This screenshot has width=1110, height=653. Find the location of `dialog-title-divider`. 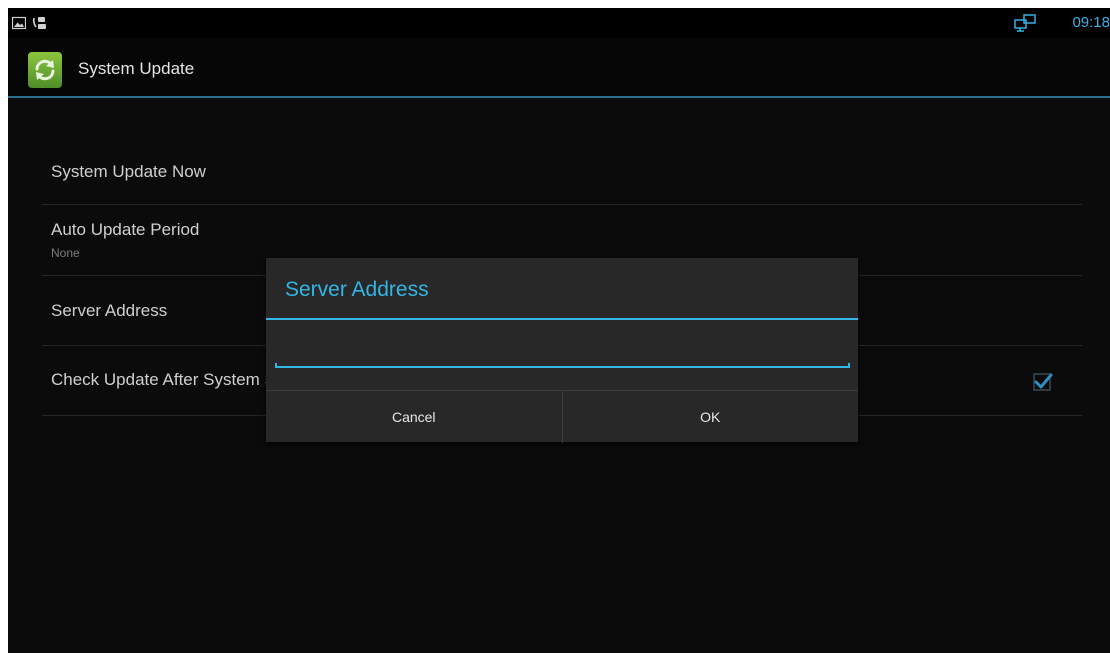

dialog-title-divider is located at coordinates (562, 319).